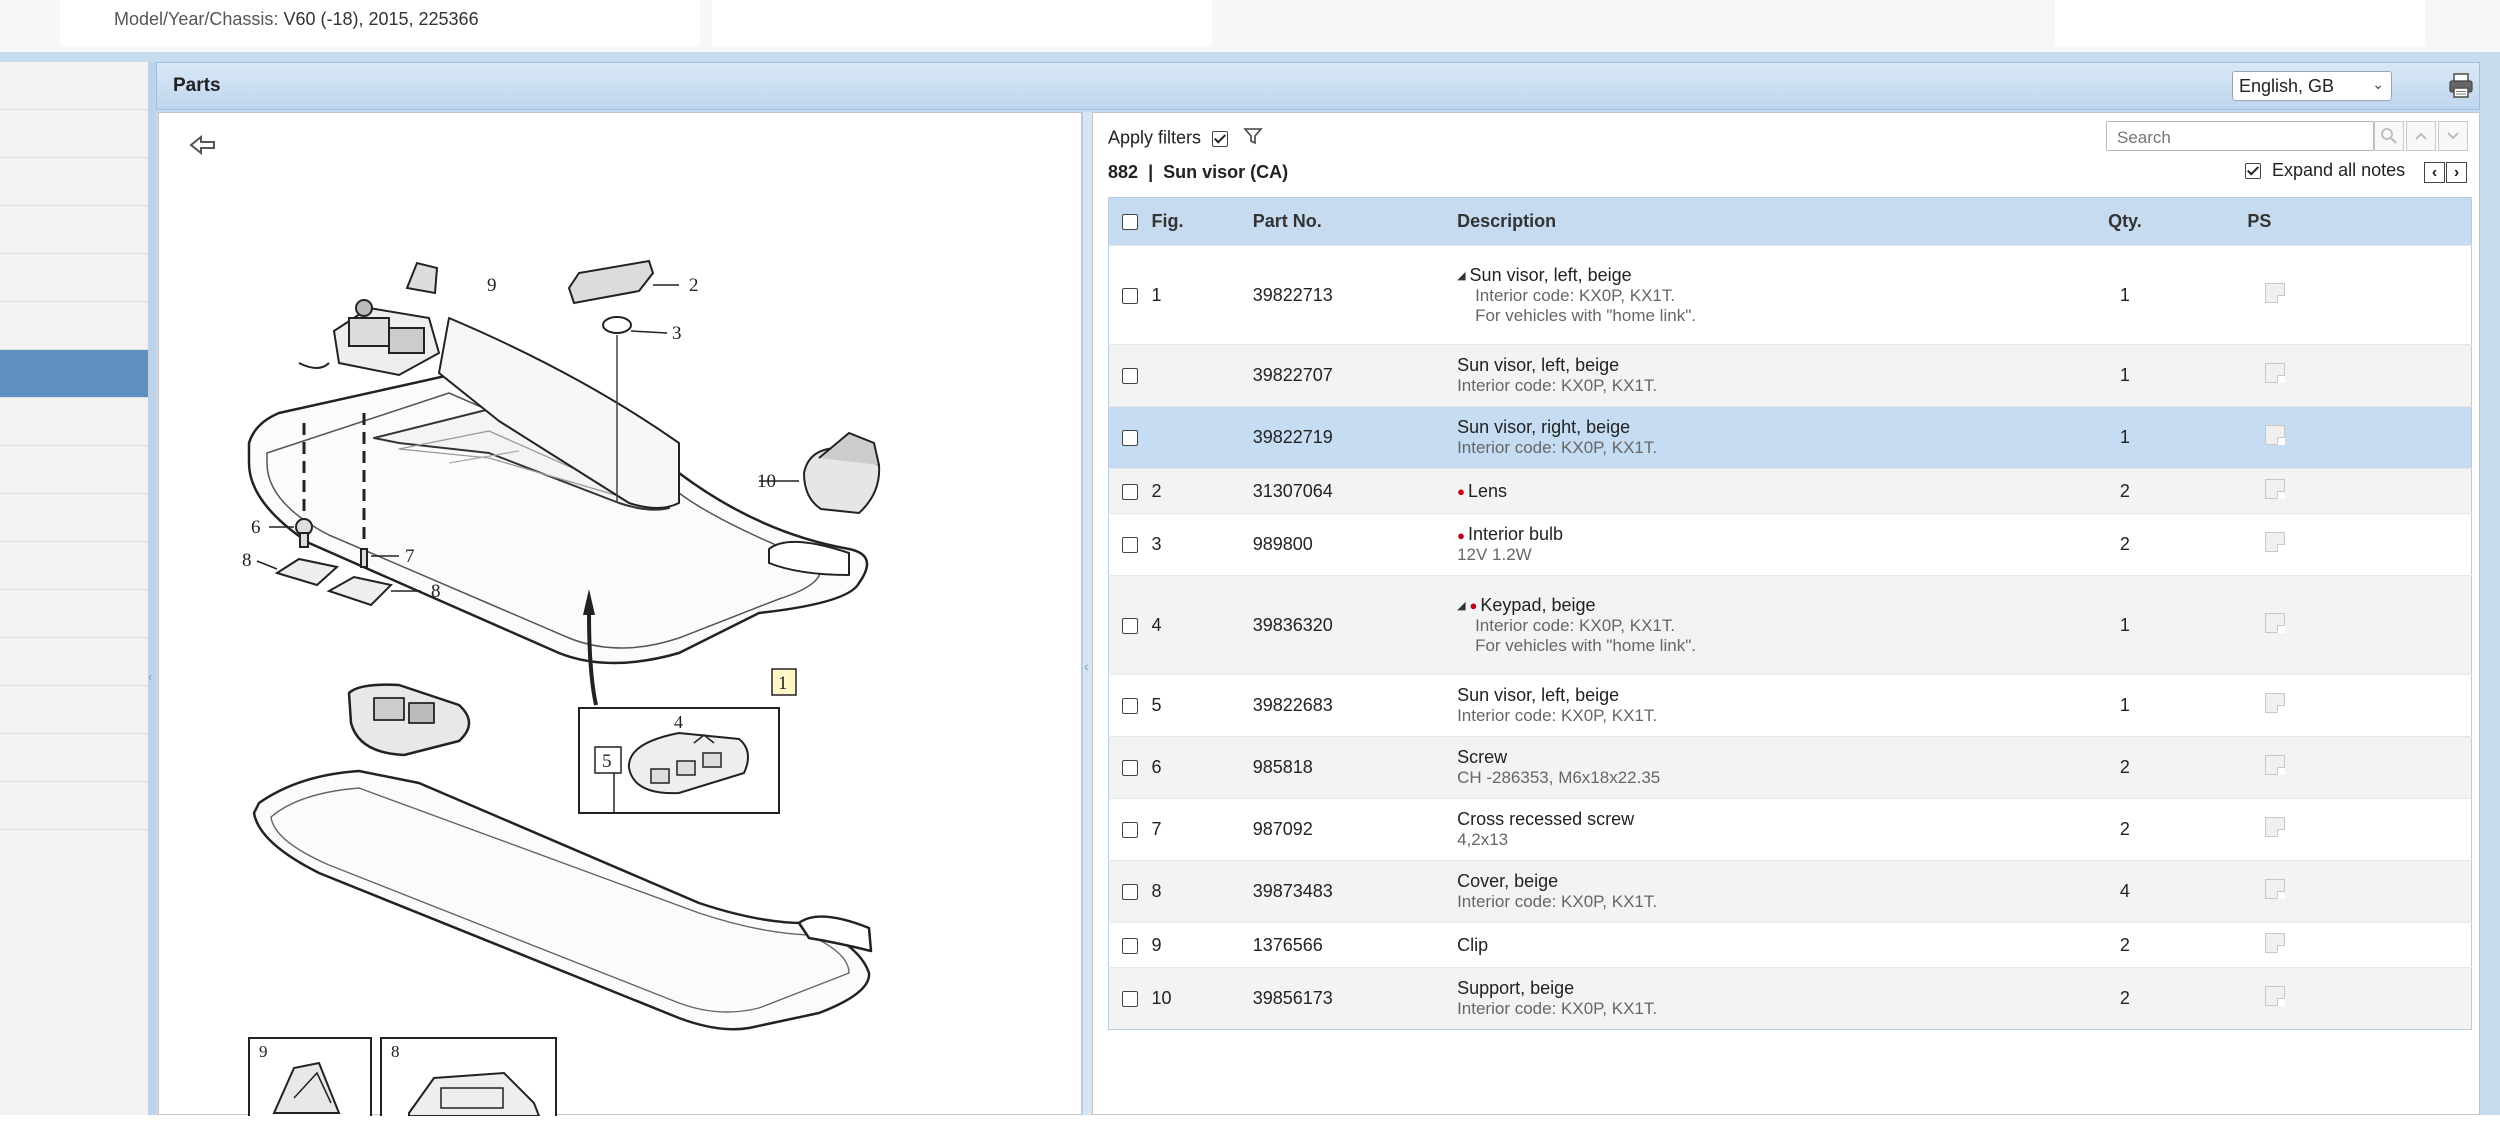 This screenshot has height=1121, width=2500. Describe the element at coordinates (1355, 705) in the screenshot. I see `row-part-no: 39822683` at that location.